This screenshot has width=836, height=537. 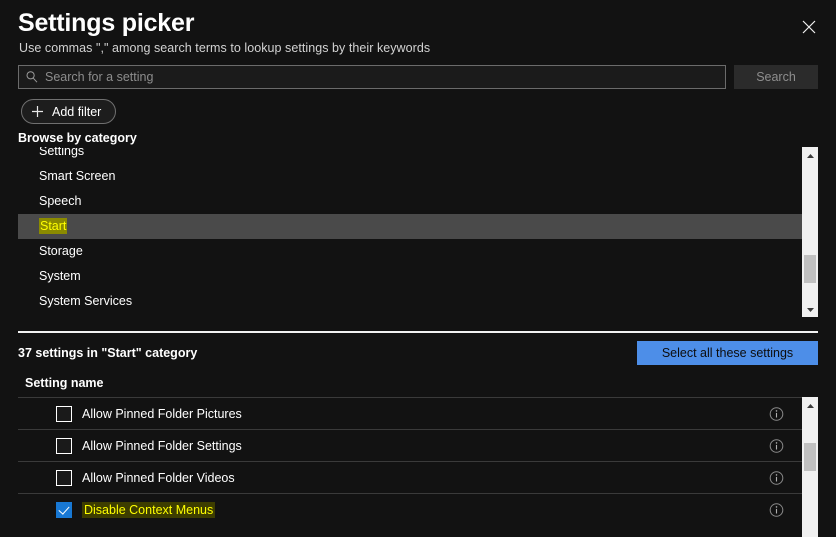 I want to click on setting-name-label: Allow Pinned Folder Videos, so click(x=158, y=477).